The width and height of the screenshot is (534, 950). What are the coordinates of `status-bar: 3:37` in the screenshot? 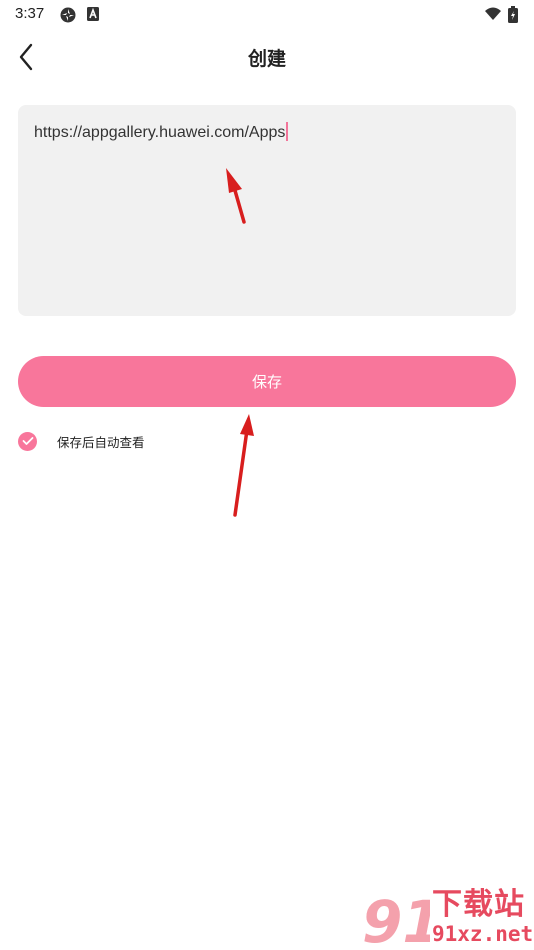 It's located at (267, 14).